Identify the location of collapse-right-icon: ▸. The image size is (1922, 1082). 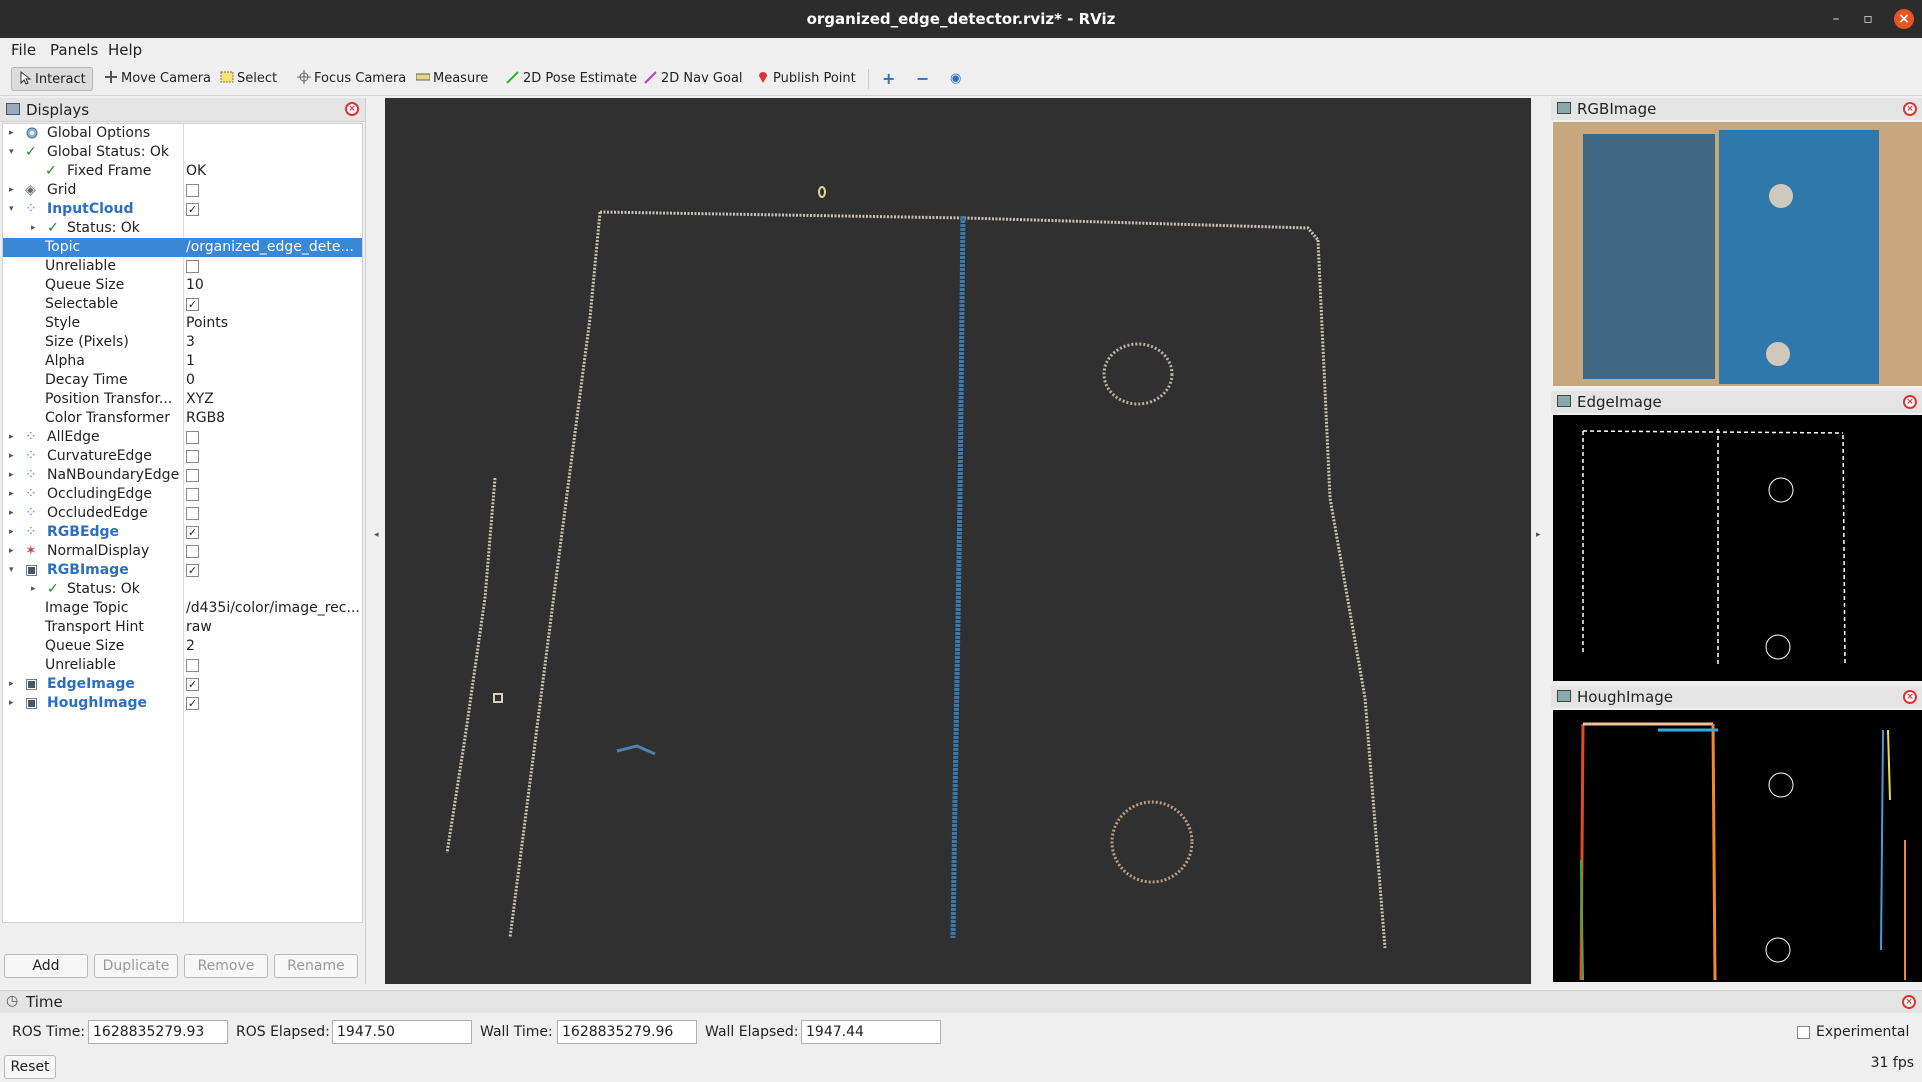
(1538, 535).